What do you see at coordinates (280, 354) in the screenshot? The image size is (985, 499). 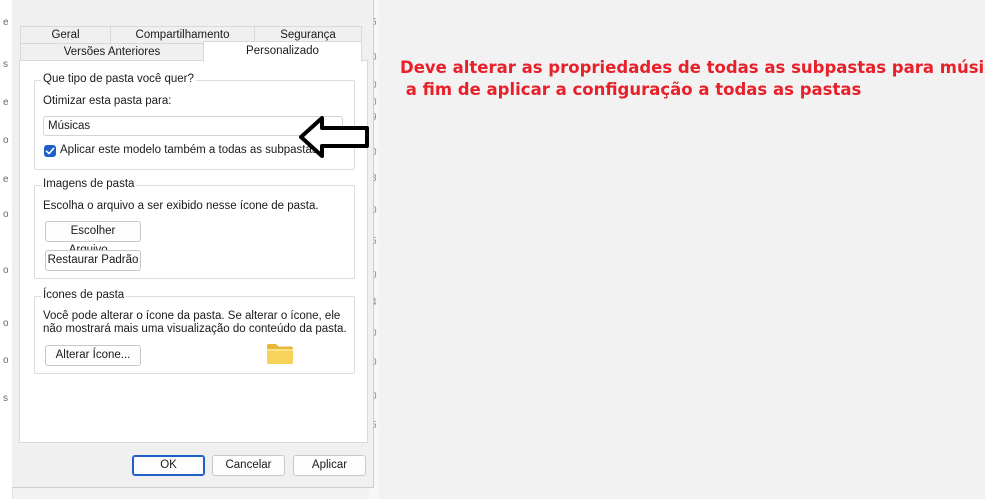 I see `folder-preview-icon` at bounding box center [280, 354].